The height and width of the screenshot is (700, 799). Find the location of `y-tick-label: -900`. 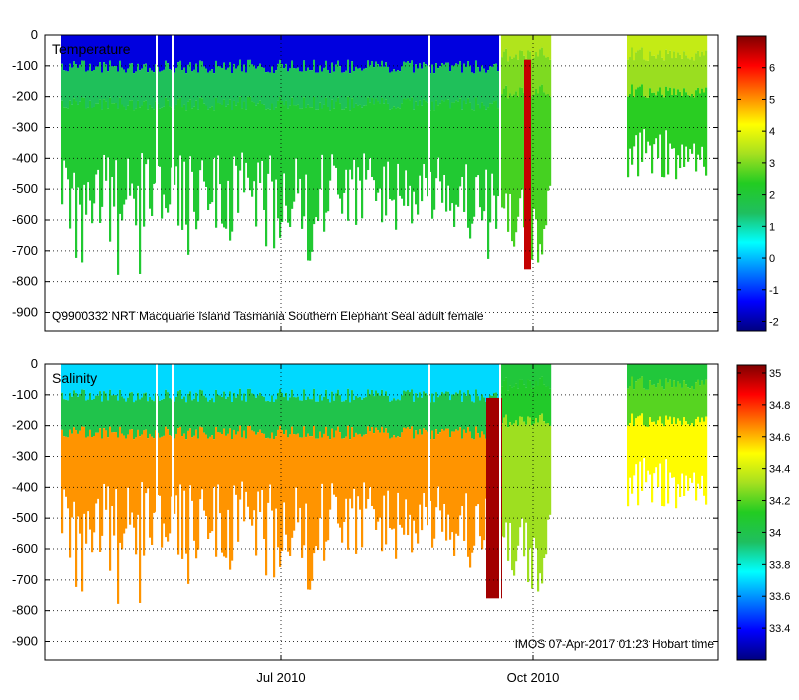

y-tick-label: -900 is located at coordinates (25, 312).